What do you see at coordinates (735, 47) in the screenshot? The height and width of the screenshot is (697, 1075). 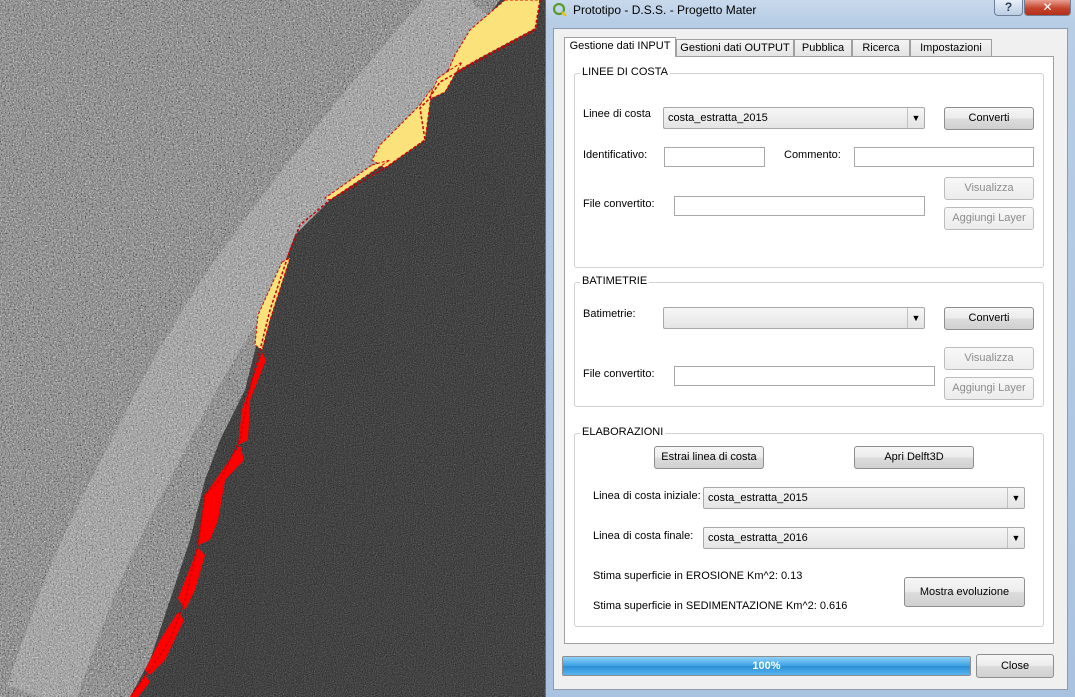 I see `tab-gestioni-dati-output: Gestioni dati OUTPUT` at bounding box center [735, 47].